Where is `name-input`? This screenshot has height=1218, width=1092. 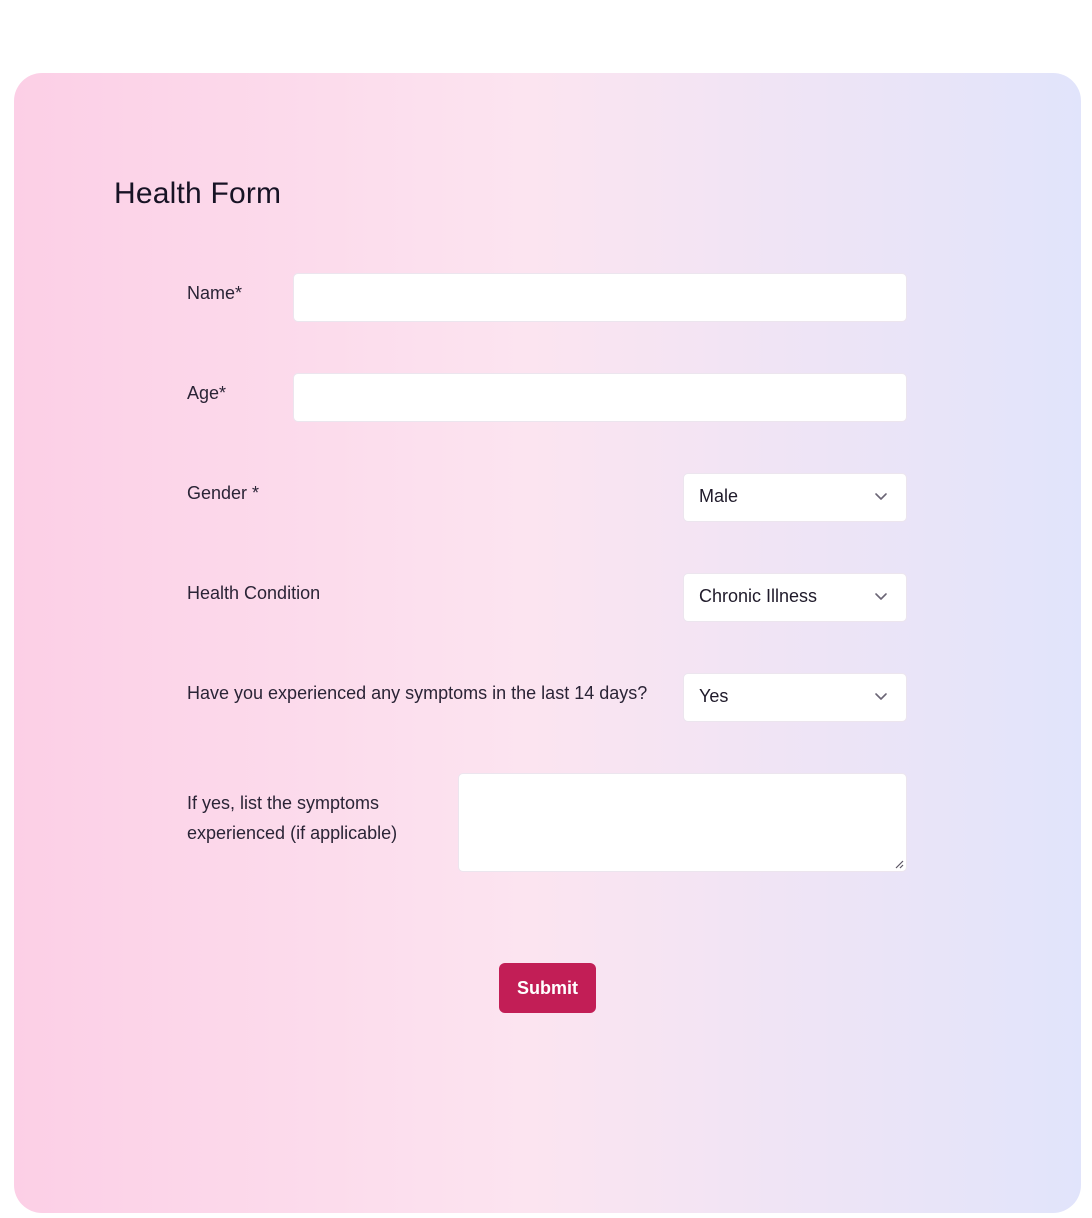
name-input is located at coordinates (600, 297).